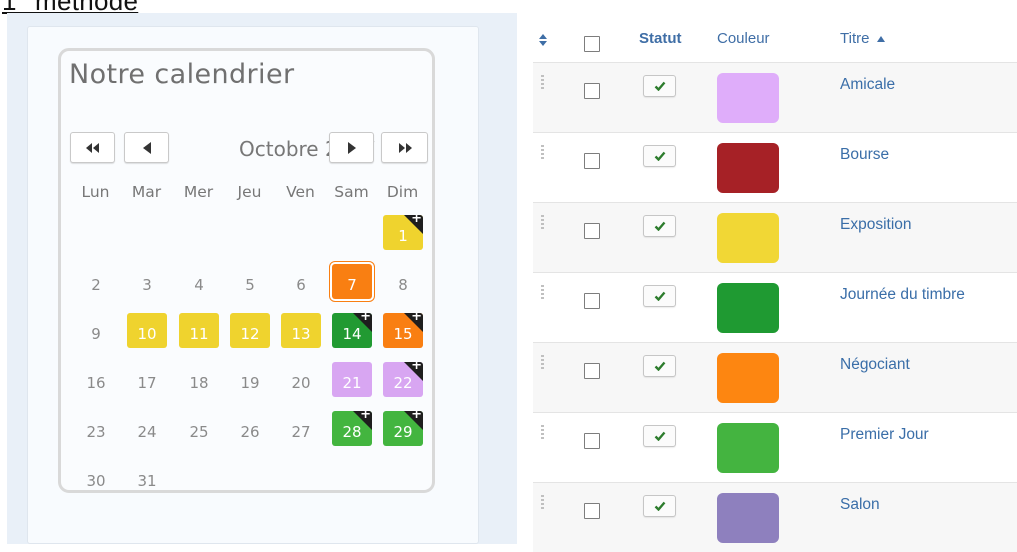  What do you see at coordinates (775, 237) in the screenshot?
I see `table-row: Exposition` at bounding box center [775, 237].